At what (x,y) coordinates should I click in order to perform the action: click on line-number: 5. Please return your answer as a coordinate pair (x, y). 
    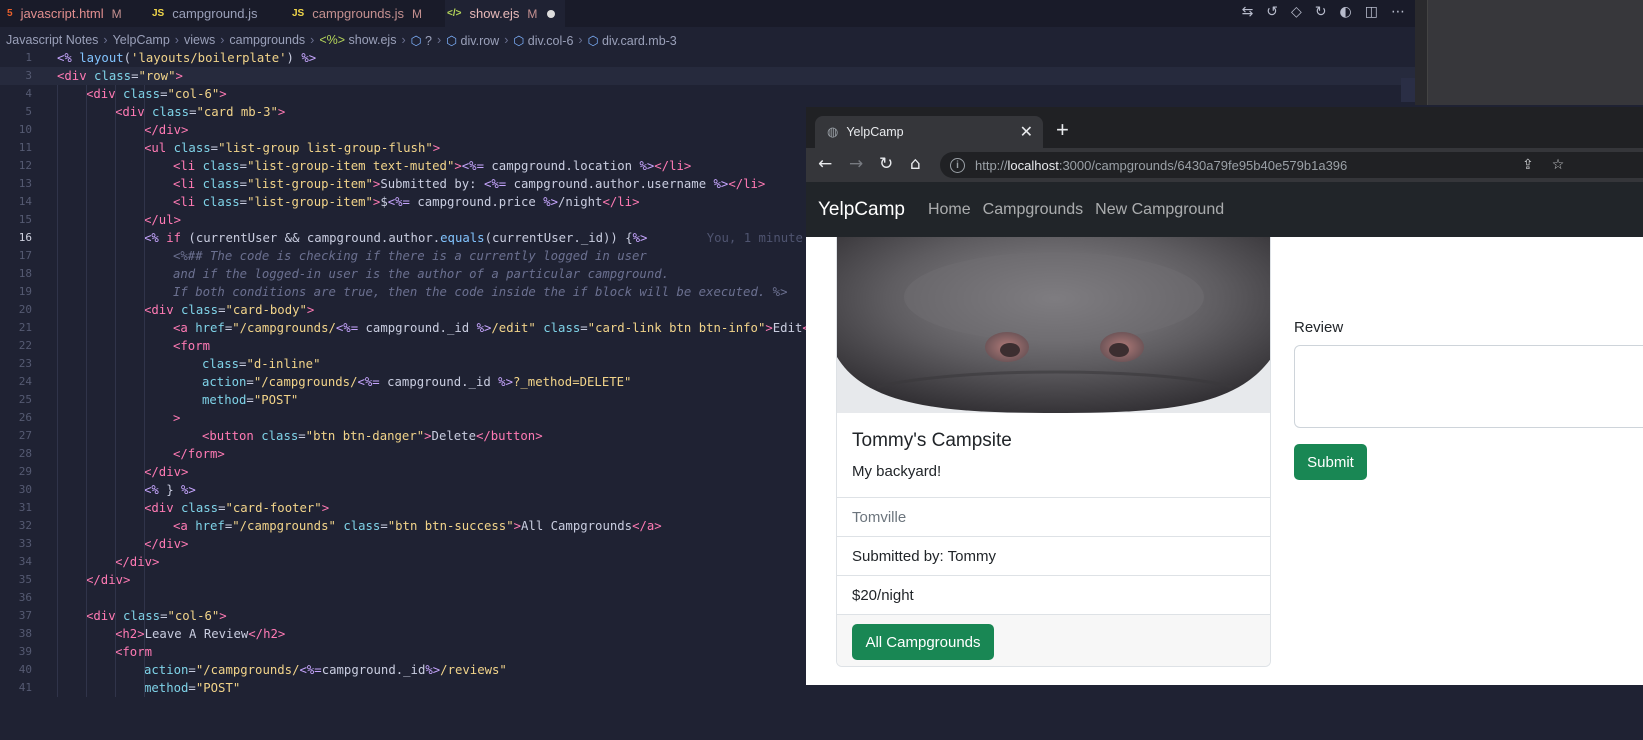
    Looking at the image, I should click on (28, 111).